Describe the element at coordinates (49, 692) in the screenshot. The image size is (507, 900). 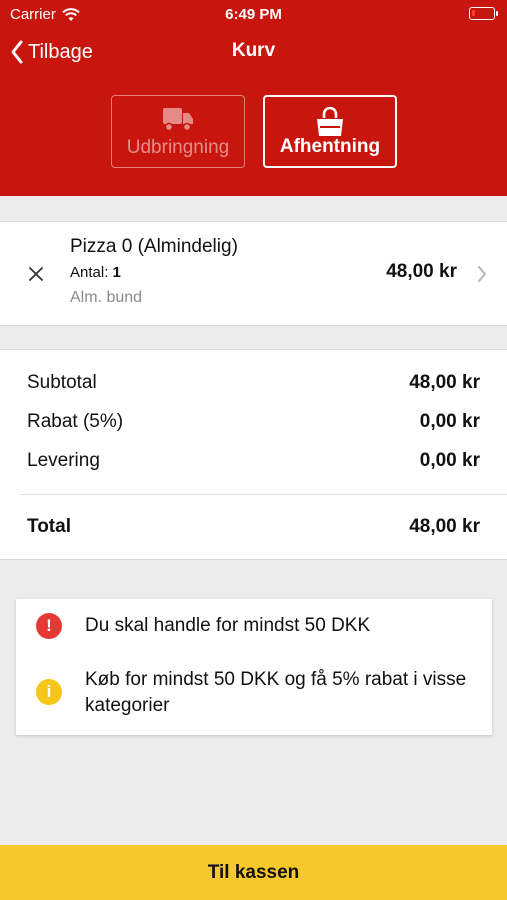
I see `info-icon: i` at that location.